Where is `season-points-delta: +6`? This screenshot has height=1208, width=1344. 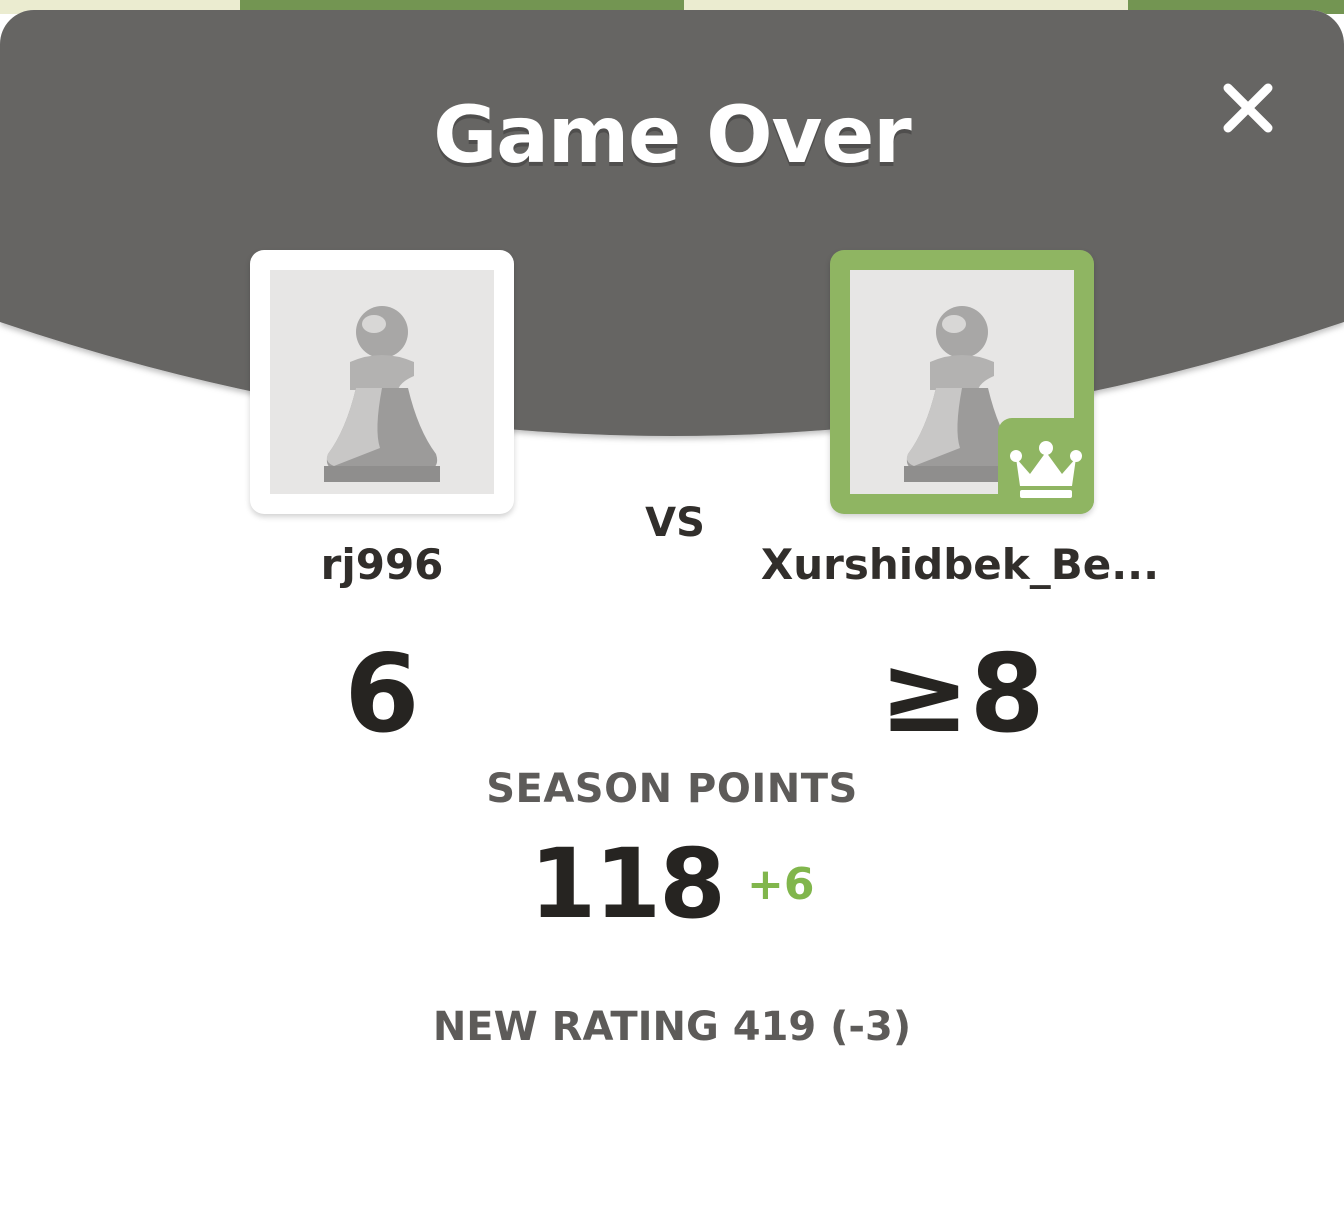 season-points-delta: +6 is located at coordinates (781, 884).